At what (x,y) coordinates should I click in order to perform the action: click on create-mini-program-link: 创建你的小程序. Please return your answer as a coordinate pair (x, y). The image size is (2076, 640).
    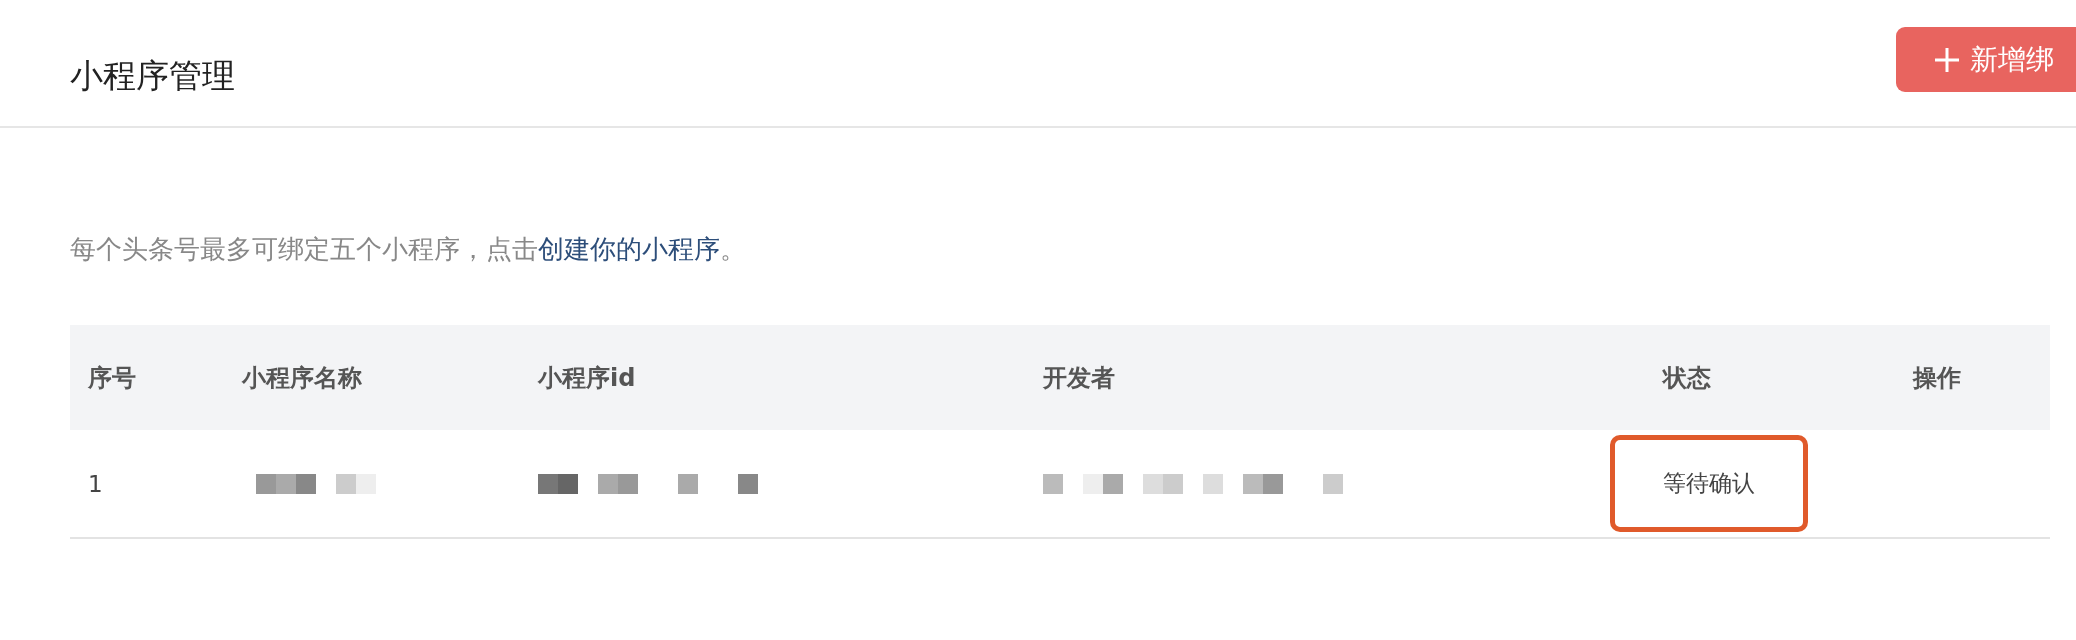
    Looking at the image, I should click on (629, 249).